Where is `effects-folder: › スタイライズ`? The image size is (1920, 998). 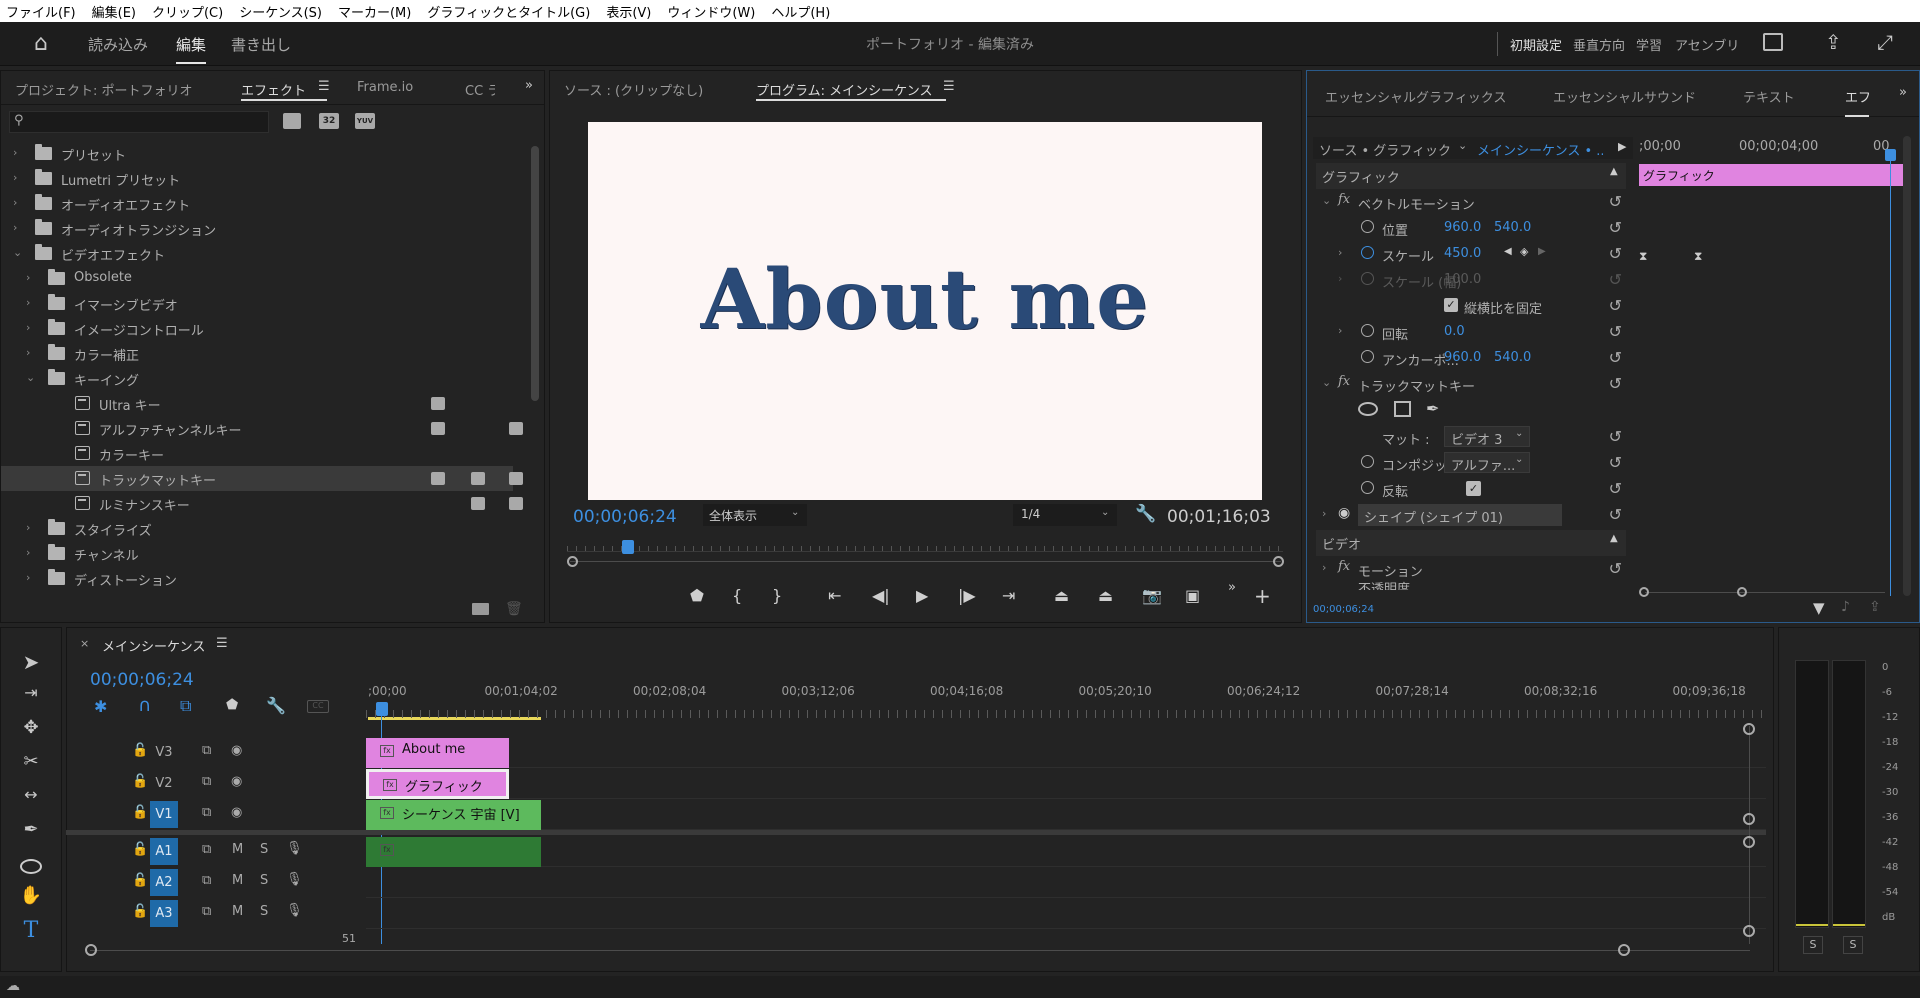 effects-folder: › スタイライズ is located at coordinates (257, 528).